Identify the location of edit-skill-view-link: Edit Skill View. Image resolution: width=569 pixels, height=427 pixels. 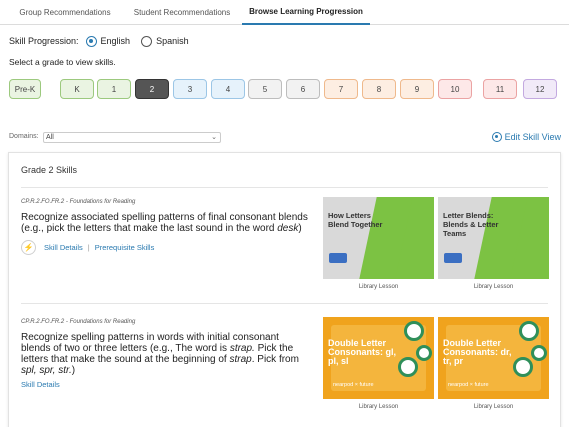
(526, 137).